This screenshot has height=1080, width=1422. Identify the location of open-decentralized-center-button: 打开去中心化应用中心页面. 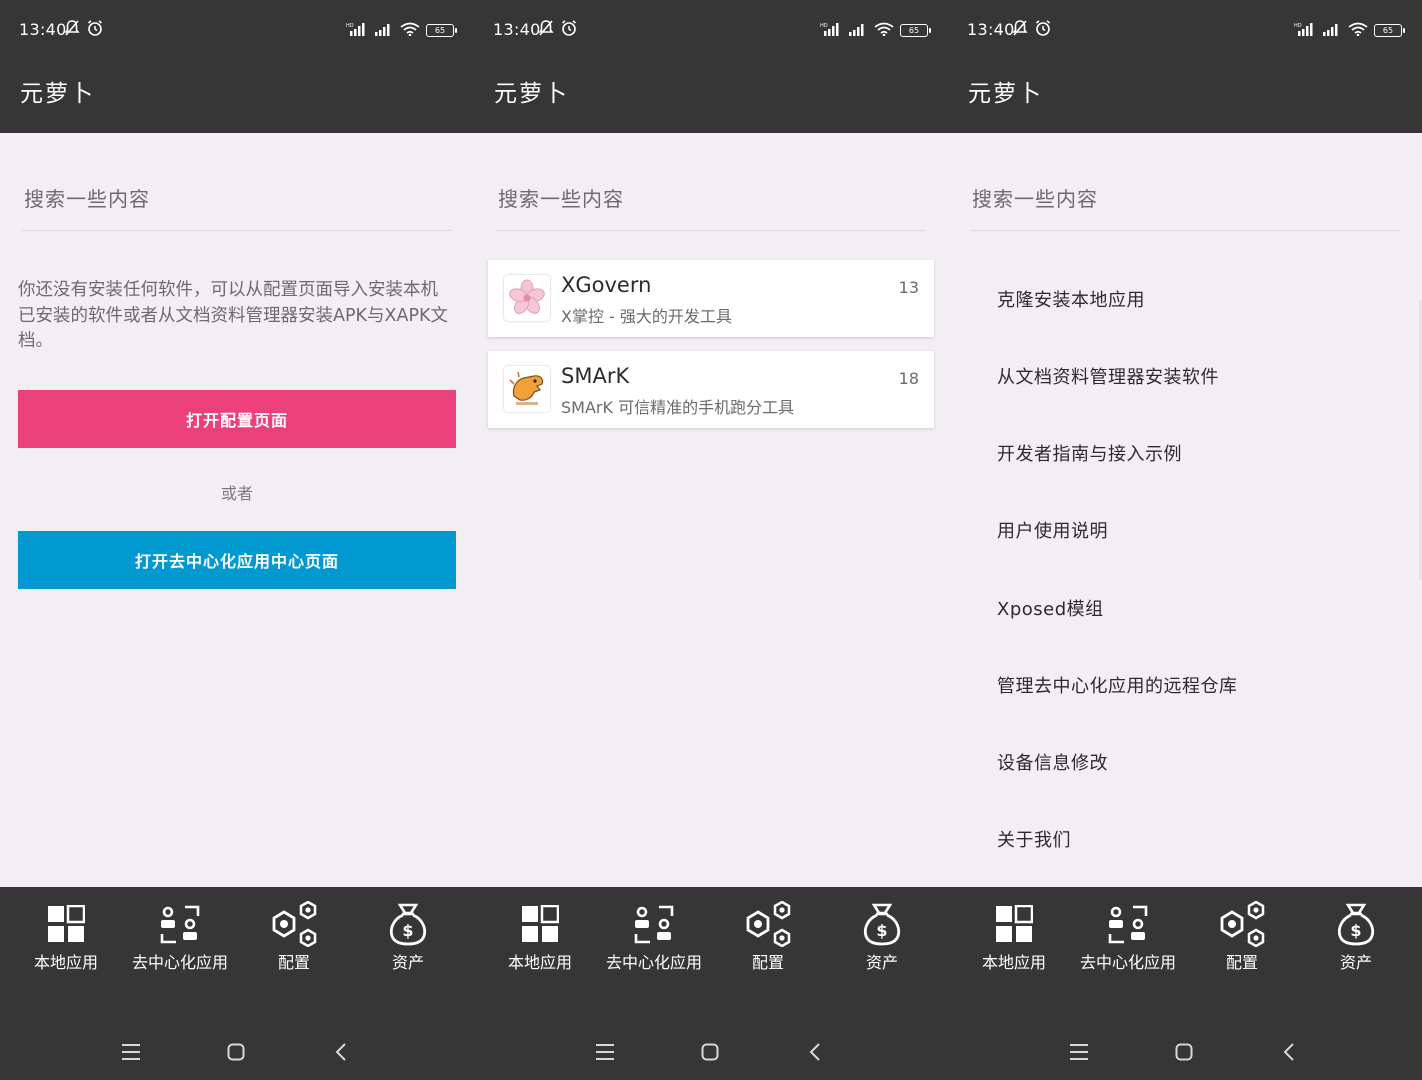
(237, 560).